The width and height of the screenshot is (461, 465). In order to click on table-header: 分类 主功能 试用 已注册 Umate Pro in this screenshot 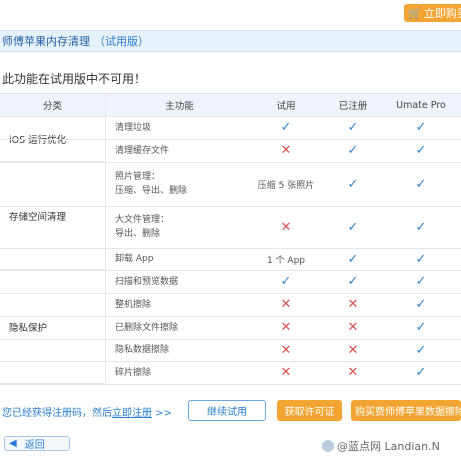, I will do `click(230, 105)`.